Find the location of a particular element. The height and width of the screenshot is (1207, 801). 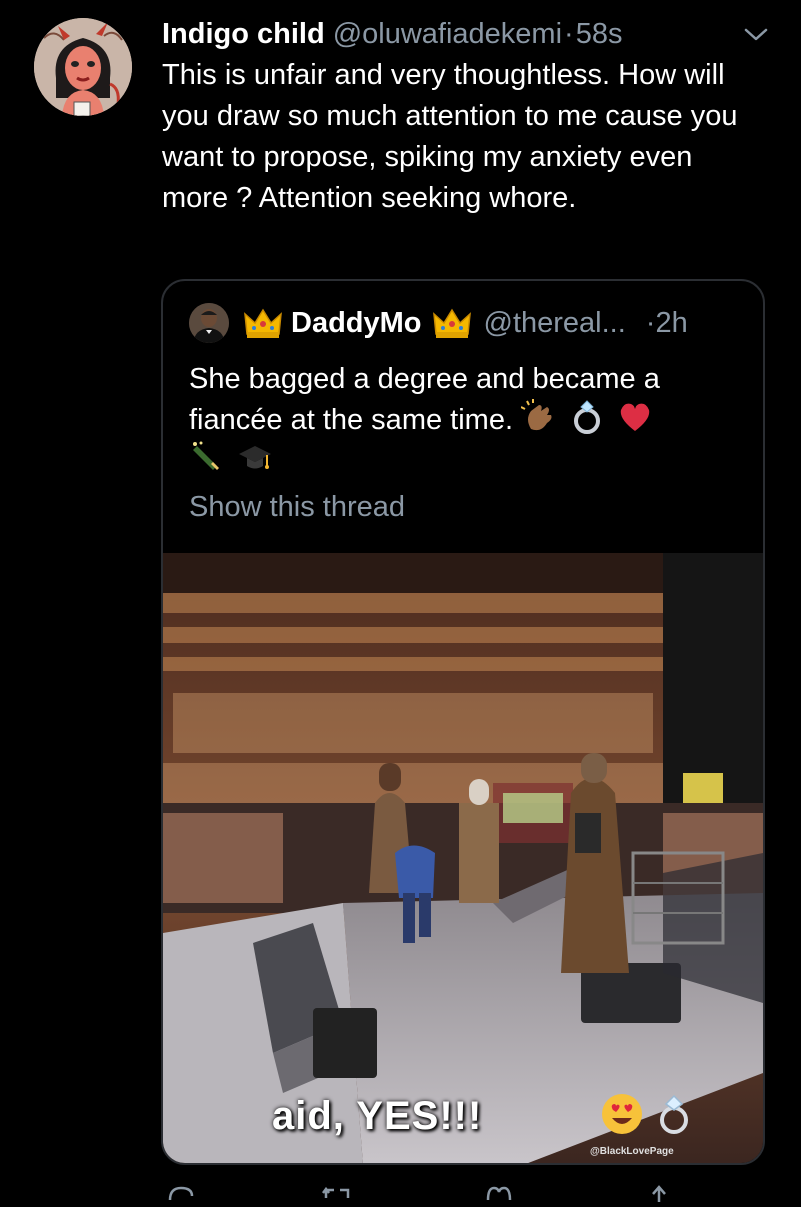

quoted-tweet-header: DaddyMo @thereal... ·2h is located at coordinates (438, 323).